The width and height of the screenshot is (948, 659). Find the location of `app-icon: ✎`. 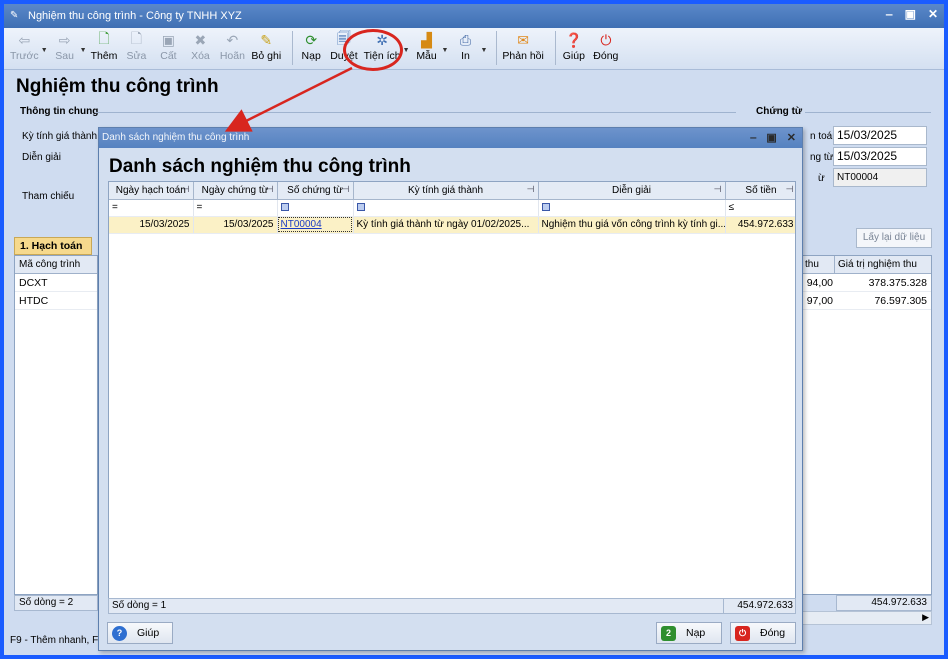

app-icon: ✎ is located at coordinates (14, 15).